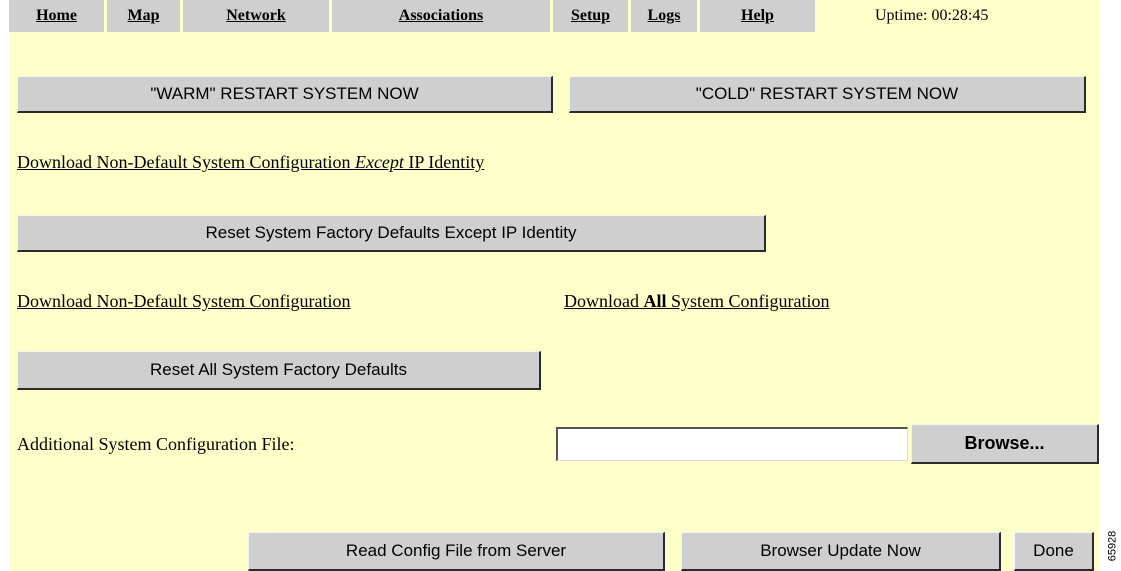 This screenshot has width=1121, height=571. What do you see at coordinates (456, 551) in the screenshot?
I see `read-config-from-server-button: Read Config File from Server` at bounding box center [456, 551].